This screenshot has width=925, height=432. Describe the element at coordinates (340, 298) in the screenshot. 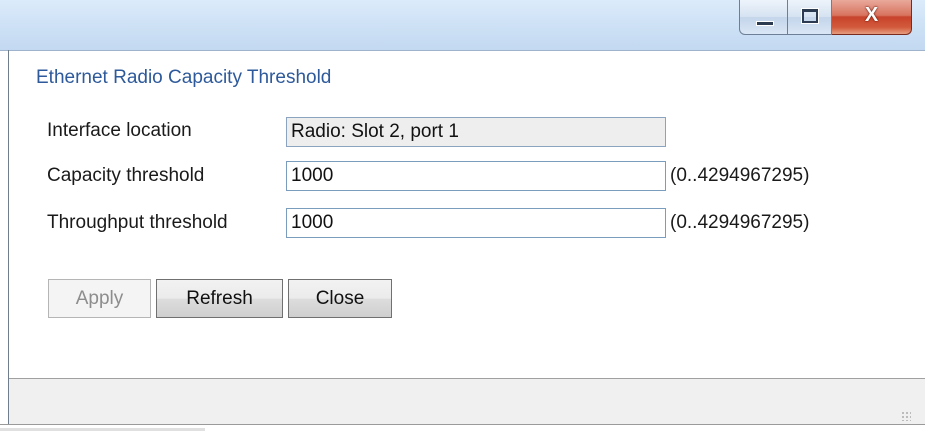

I see `close-button: Close` at that location.